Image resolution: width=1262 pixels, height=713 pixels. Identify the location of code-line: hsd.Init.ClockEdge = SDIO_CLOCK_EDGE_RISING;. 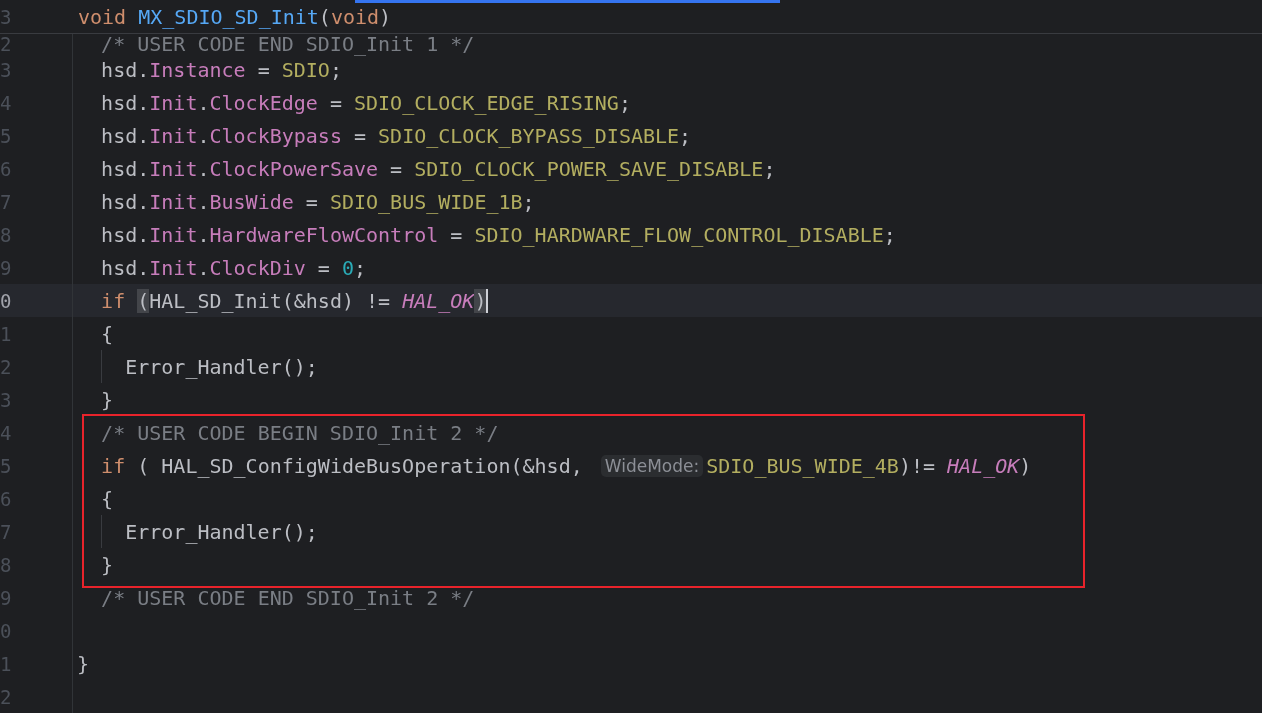
(366, 102).